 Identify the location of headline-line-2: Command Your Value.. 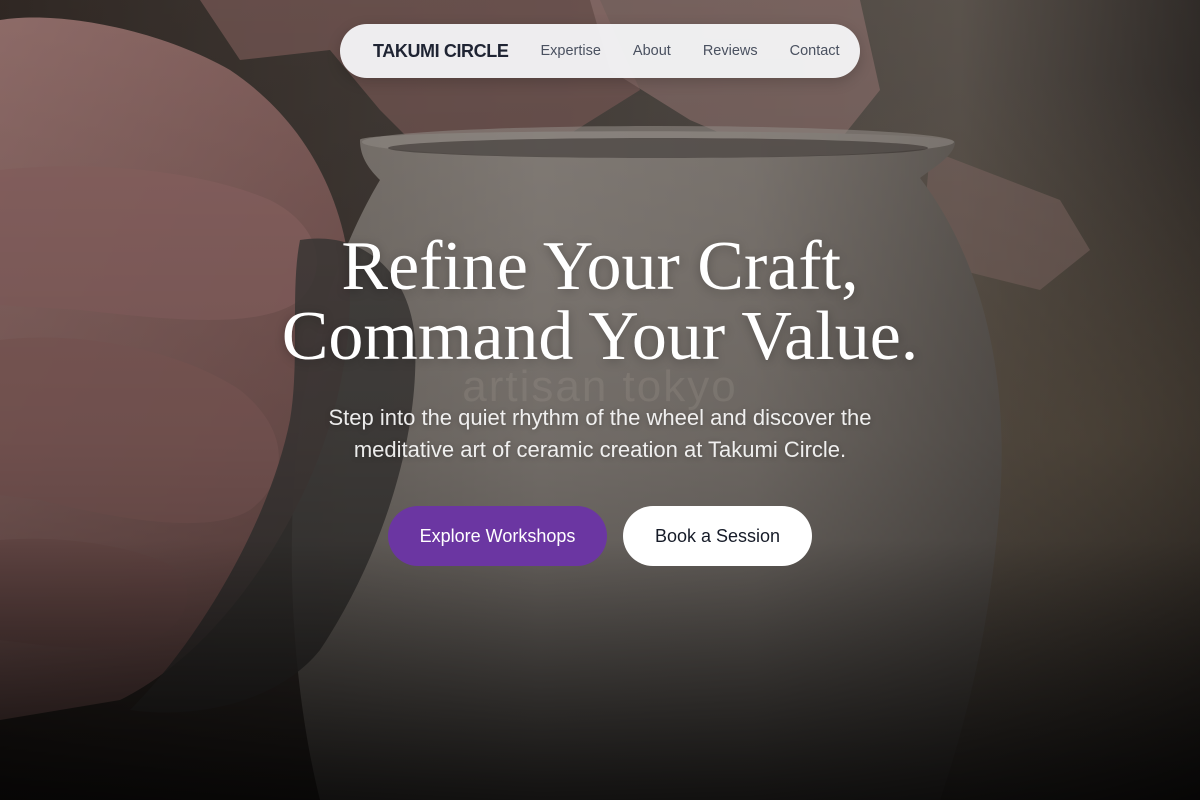
(600, 336).